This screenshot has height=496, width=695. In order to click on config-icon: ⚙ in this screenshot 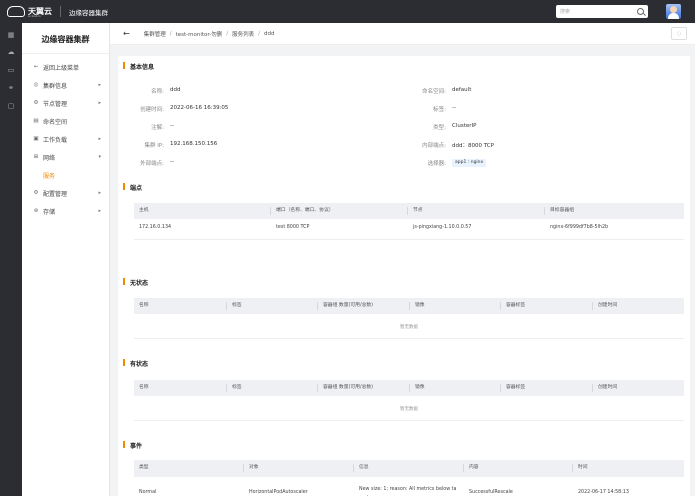, I will do `click(36, 193)`.